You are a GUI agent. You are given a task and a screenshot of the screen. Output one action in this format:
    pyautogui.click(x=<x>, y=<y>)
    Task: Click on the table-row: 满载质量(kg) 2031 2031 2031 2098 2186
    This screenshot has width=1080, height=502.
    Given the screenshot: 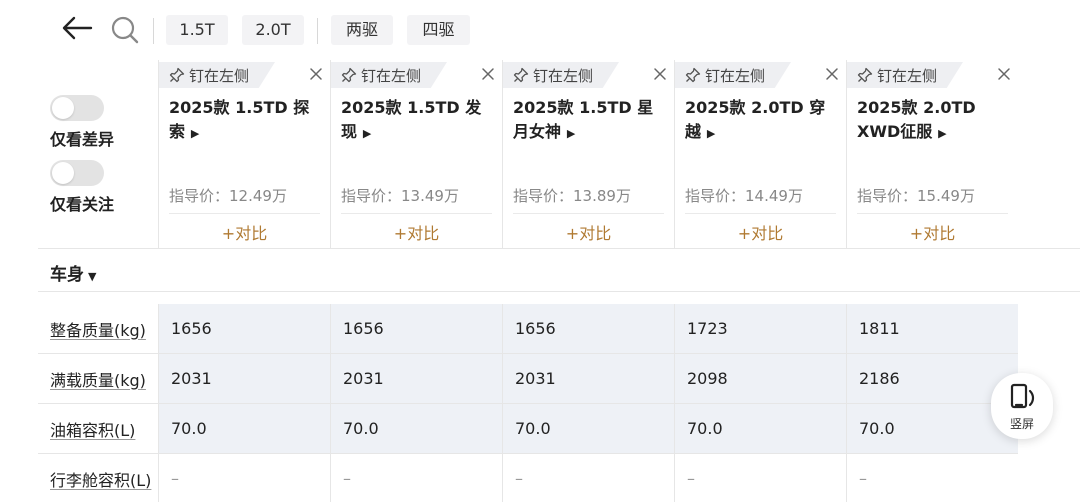 What is the action you would take?
    pyautogui.click(x=528, y=379)
    